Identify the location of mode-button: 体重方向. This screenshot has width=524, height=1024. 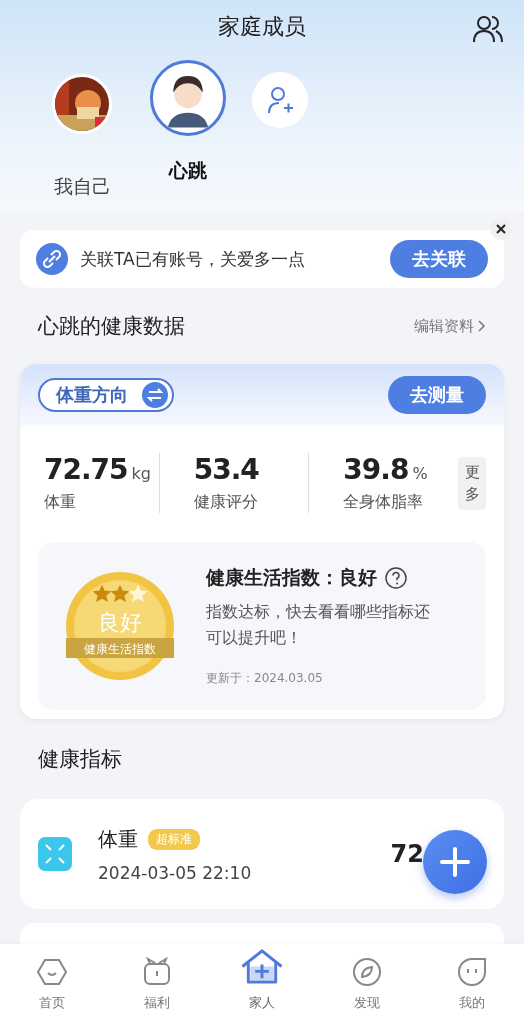
(106, 395).